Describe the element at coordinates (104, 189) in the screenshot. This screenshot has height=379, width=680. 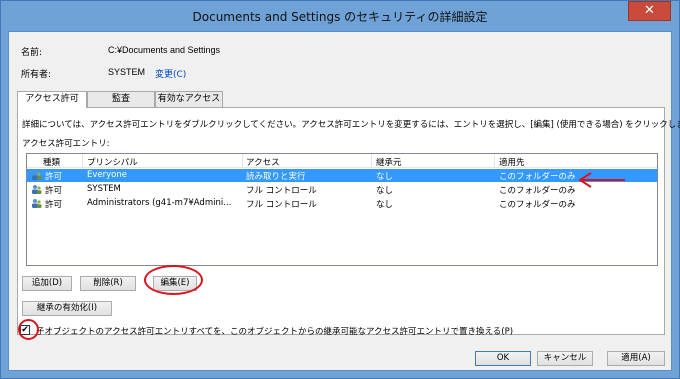
I see `row-principal: SYSTEM` at that location.